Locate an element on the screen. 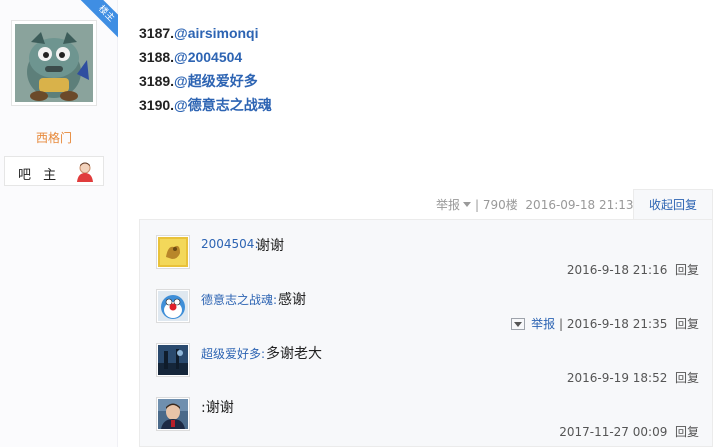  reply-author-link: 2004504: is located at coordinates (230, 244).